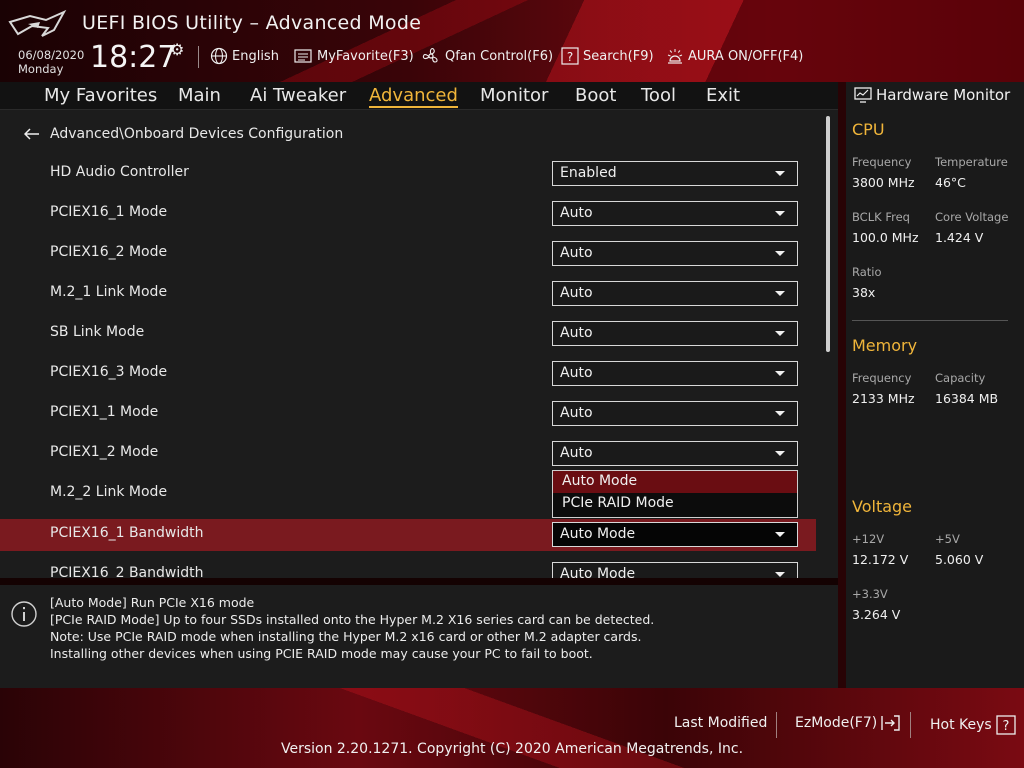 The height and width of the screenshot is (768, 1024). I want to click on tab-exit: Exit, so click(723, 95).